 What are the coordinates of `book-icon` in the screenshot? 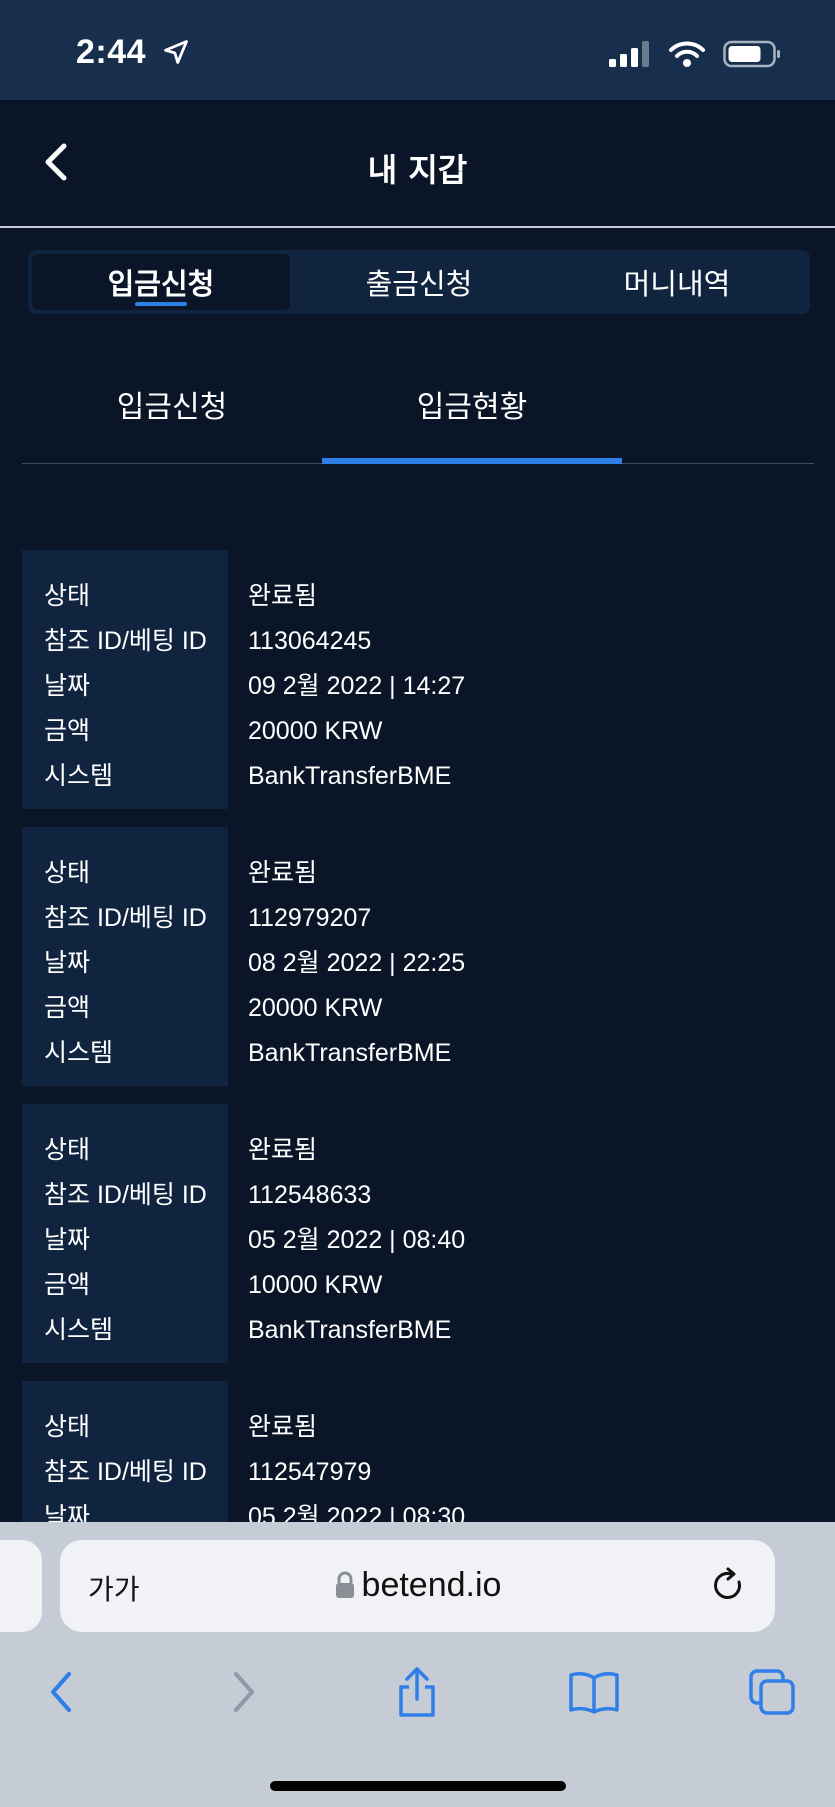 It's located at (594, 1693).